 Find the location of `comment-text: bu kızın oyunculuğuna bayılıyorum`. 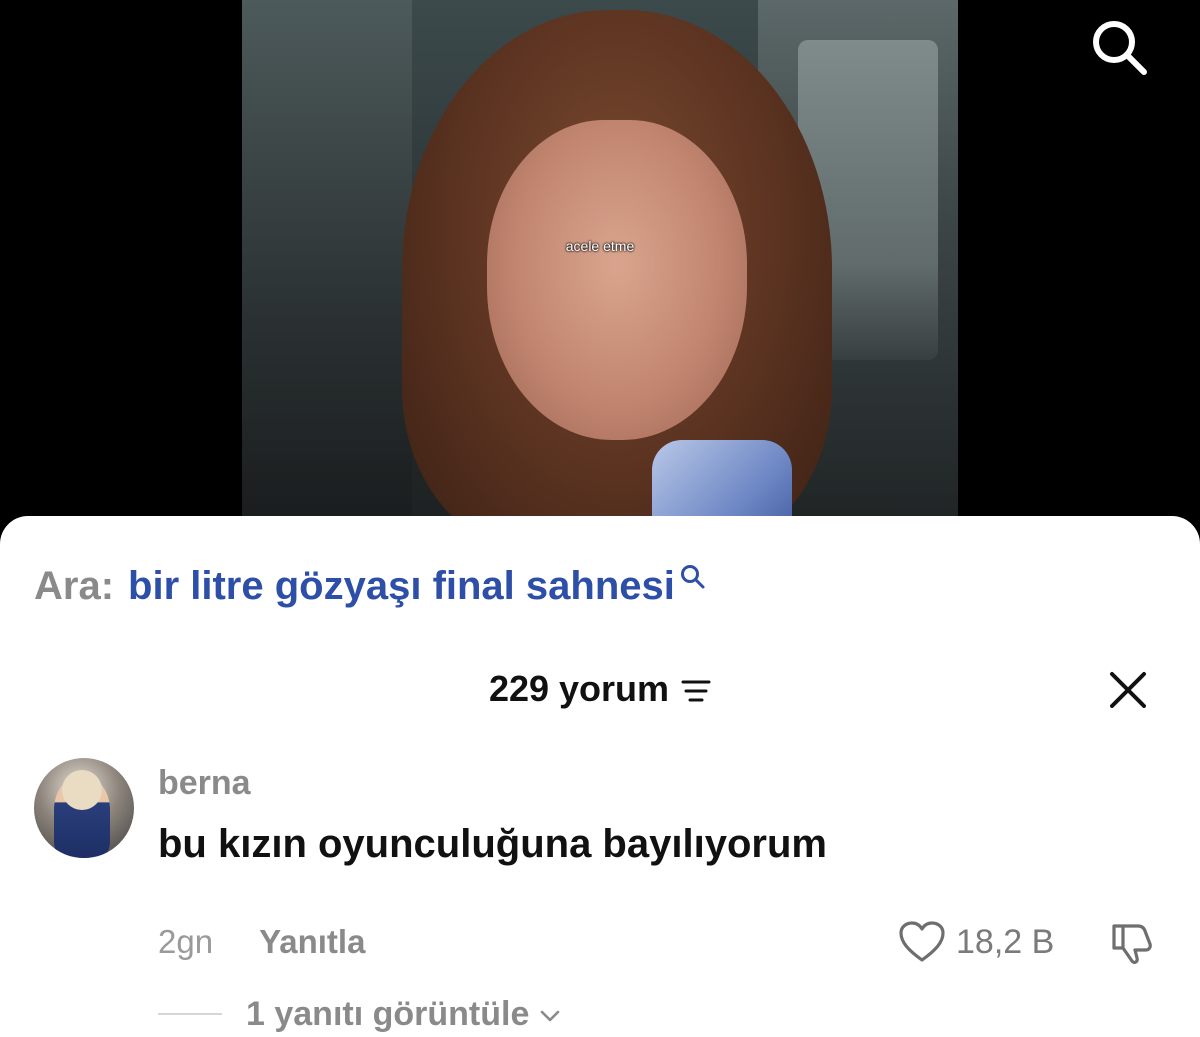

comment-text: bu kızın oyunculuğuna bayılıyorum is located at coordinates (492, 844).